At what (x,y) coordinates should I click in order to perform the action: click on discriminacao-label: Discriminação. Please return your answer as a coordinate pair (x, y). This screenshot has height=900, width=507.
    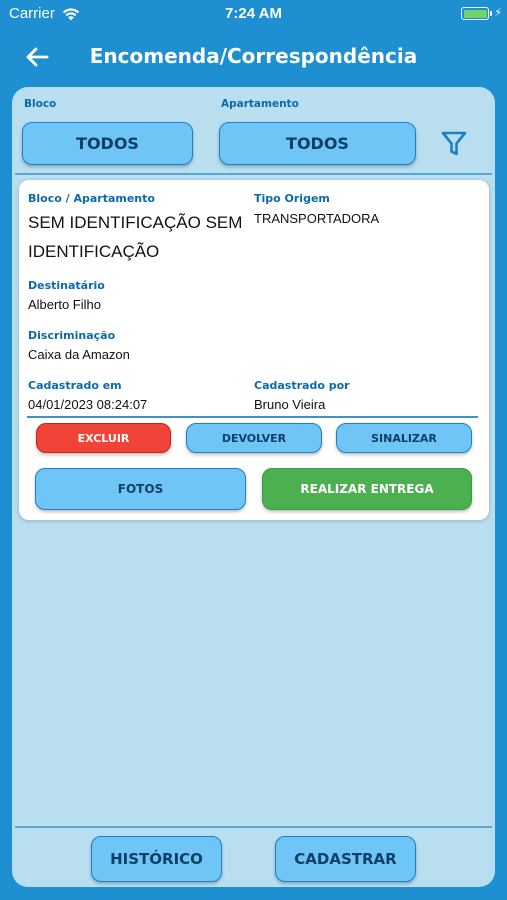
    Looking at the image, I should click on (72, 335).